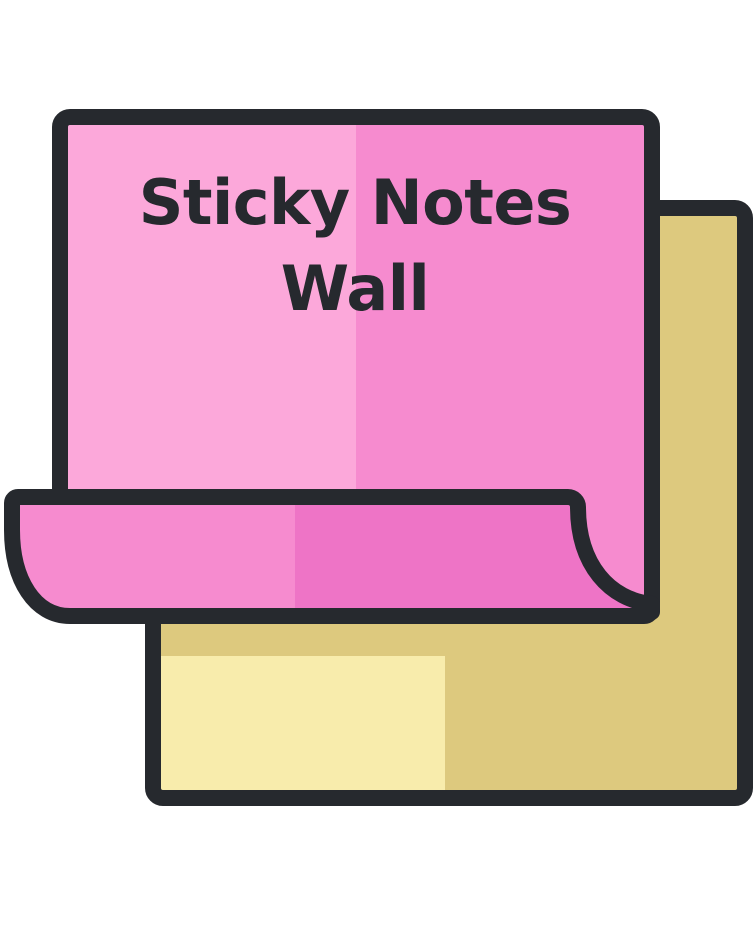 Image resolution: width=754 pixels, height=936 pixels. I want to click on logo-title: Sticky Notes Wall, so click(355, 246).